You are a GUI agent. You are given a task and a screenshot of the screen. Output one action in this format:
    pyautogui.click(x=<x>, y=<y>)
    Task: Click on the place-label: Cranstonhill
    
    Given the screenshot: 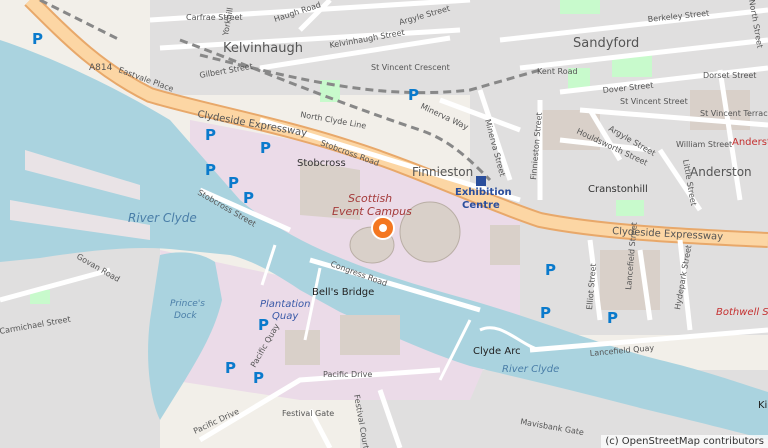 What is the action you would take?
    pyautogui.click(x=618, y=189)
    